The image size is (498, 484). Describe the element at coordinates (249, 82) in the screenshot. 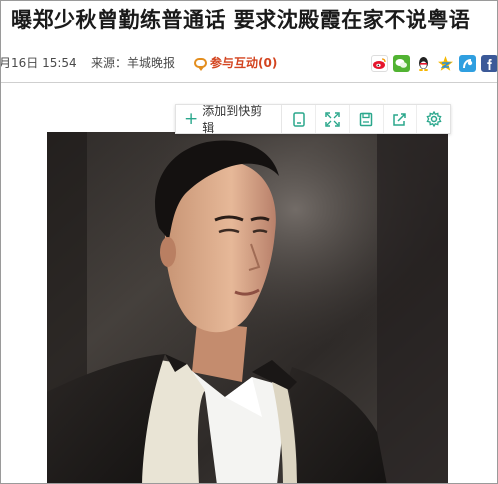

I see `meta-divider` at that location.